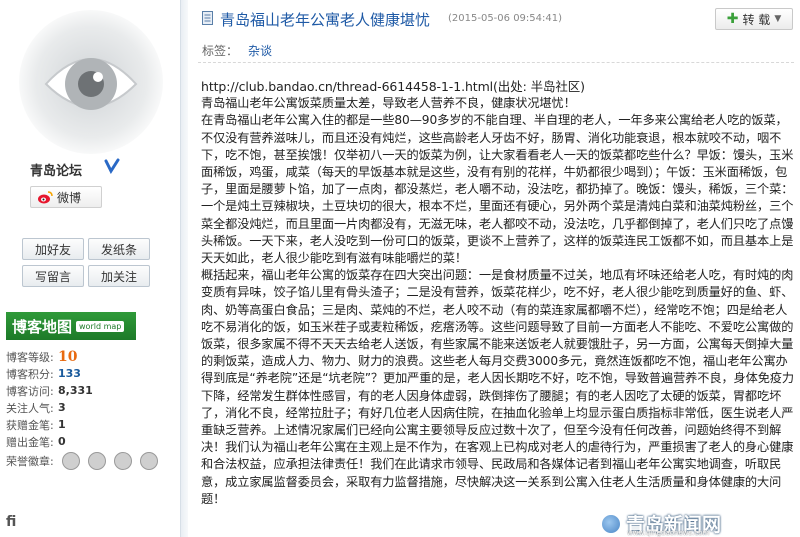  Describe the element at coordinates (91, 356) in the screenshot. I see `stat-level: 博客等级: 10` at that location.